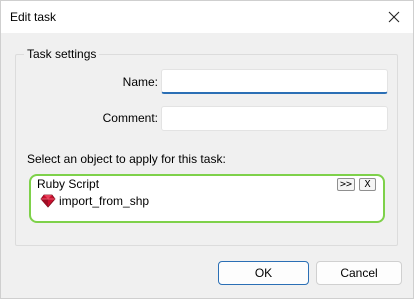  What do you see at coordinates (207, 17) in the screenshot?
I see `title-bar: Edit task` at bounding box center [207, 17].